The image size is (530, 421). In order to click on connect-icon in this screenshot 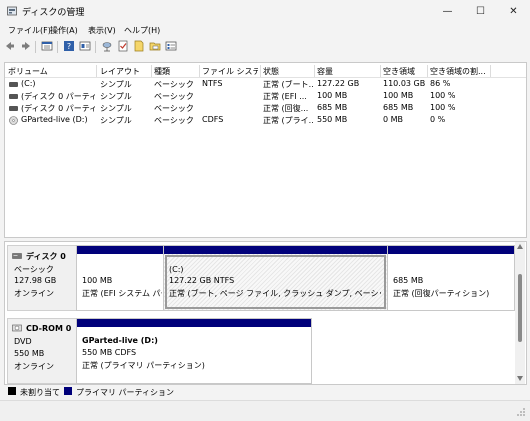, I will do `click(107, 47)`.